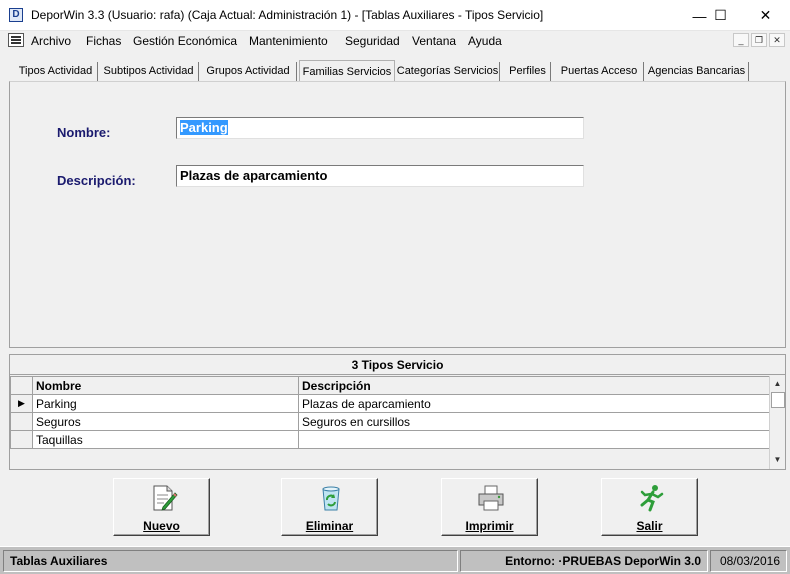 The image size is (790, 574). Describe the element at coordinates (489, 526) in the screenshot. I see `imprimir-label: Imprimir` at that location.